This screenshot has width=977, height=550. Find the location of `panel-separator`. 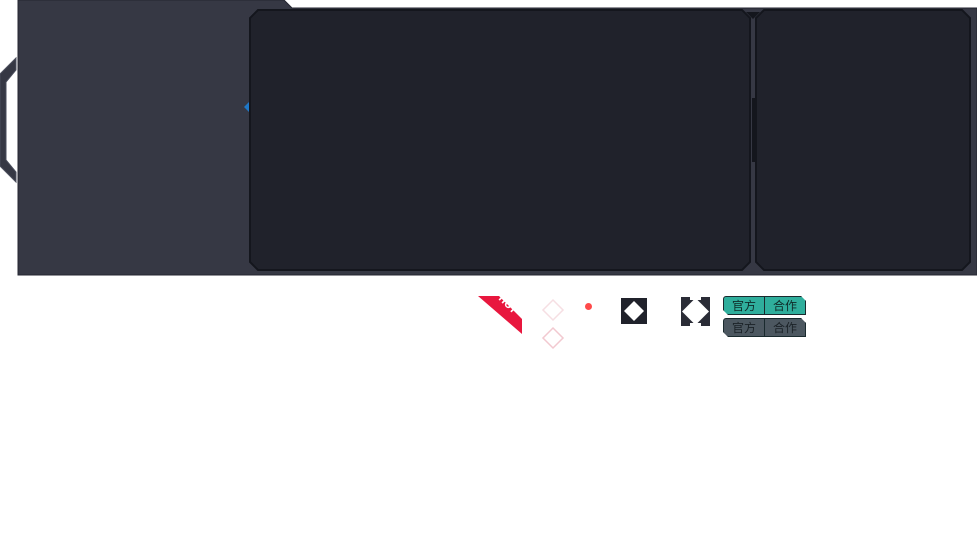

panel-separator is located at coordinates (753, 130).